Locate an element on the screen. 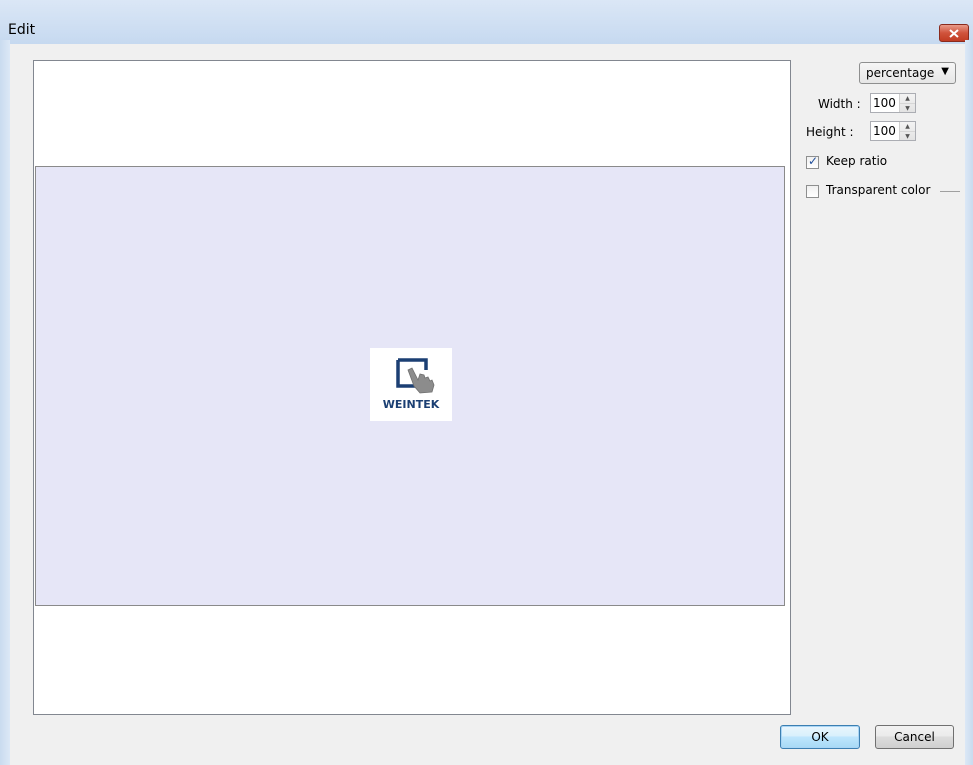  transparent-color-swatch is located at coordinates (950, 191).